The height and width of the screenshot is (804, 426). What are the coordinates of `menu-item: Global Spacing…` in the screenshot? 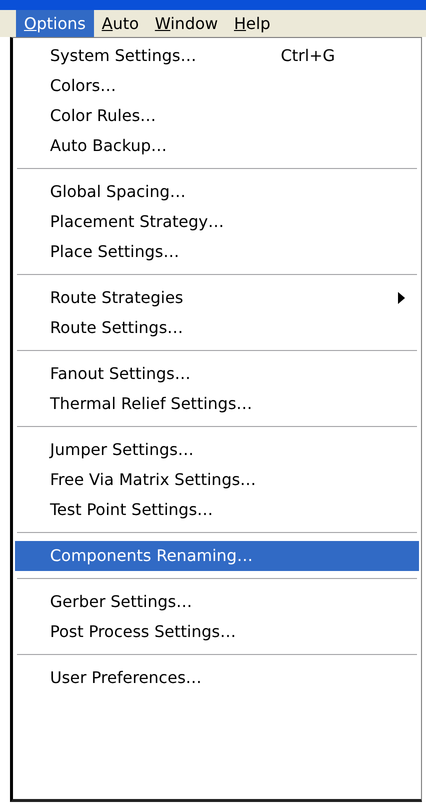 It's located at (217, 192).